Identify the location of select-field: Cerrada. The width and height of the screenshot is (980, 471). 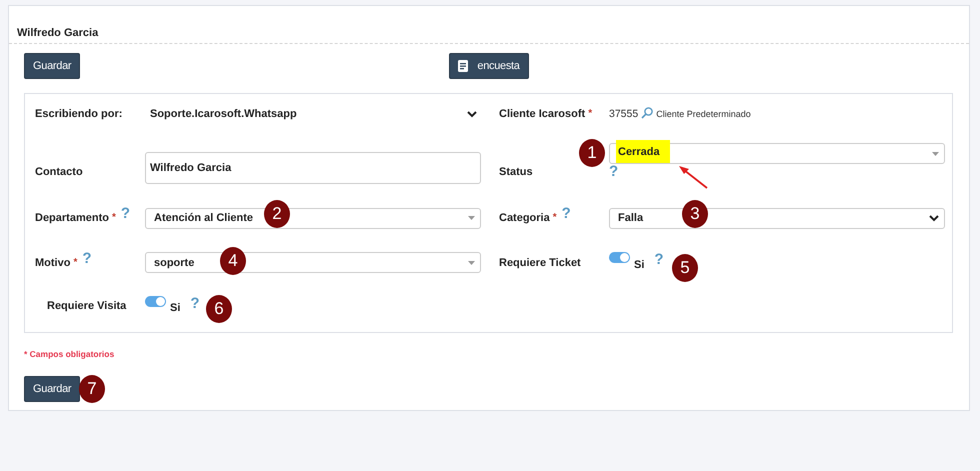
(777, 153).